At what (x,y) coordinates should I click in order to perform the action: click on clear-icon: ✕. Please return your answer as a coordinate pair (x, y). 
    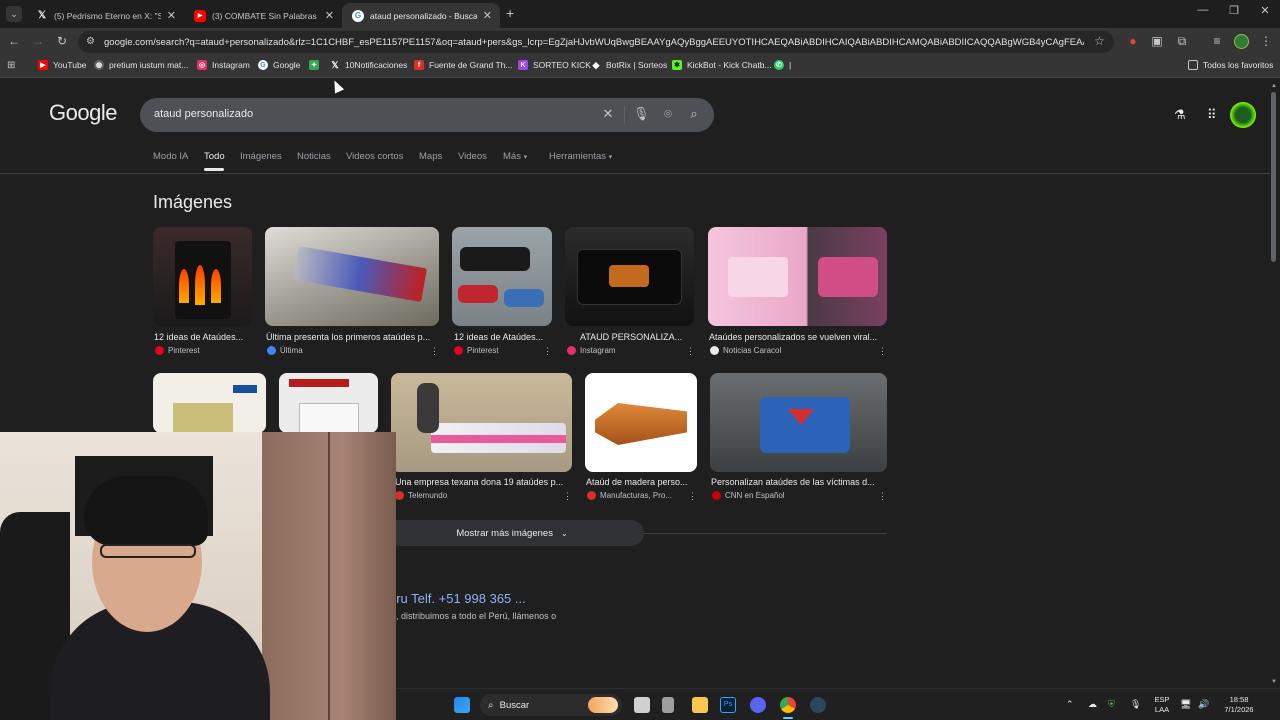
    Looking at the image, I should click on (608, 114).